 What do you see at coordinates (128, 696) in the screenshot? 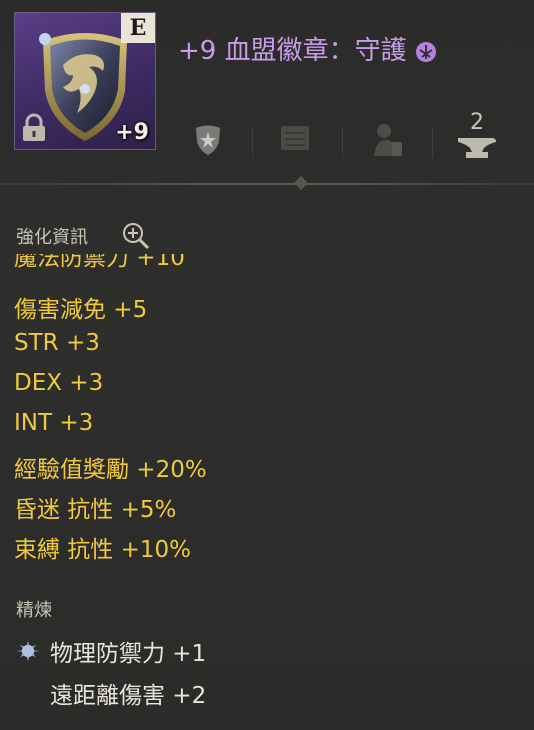
I see `refine-line: 遠距離傷害 +2` at bounding box center [128, 696].